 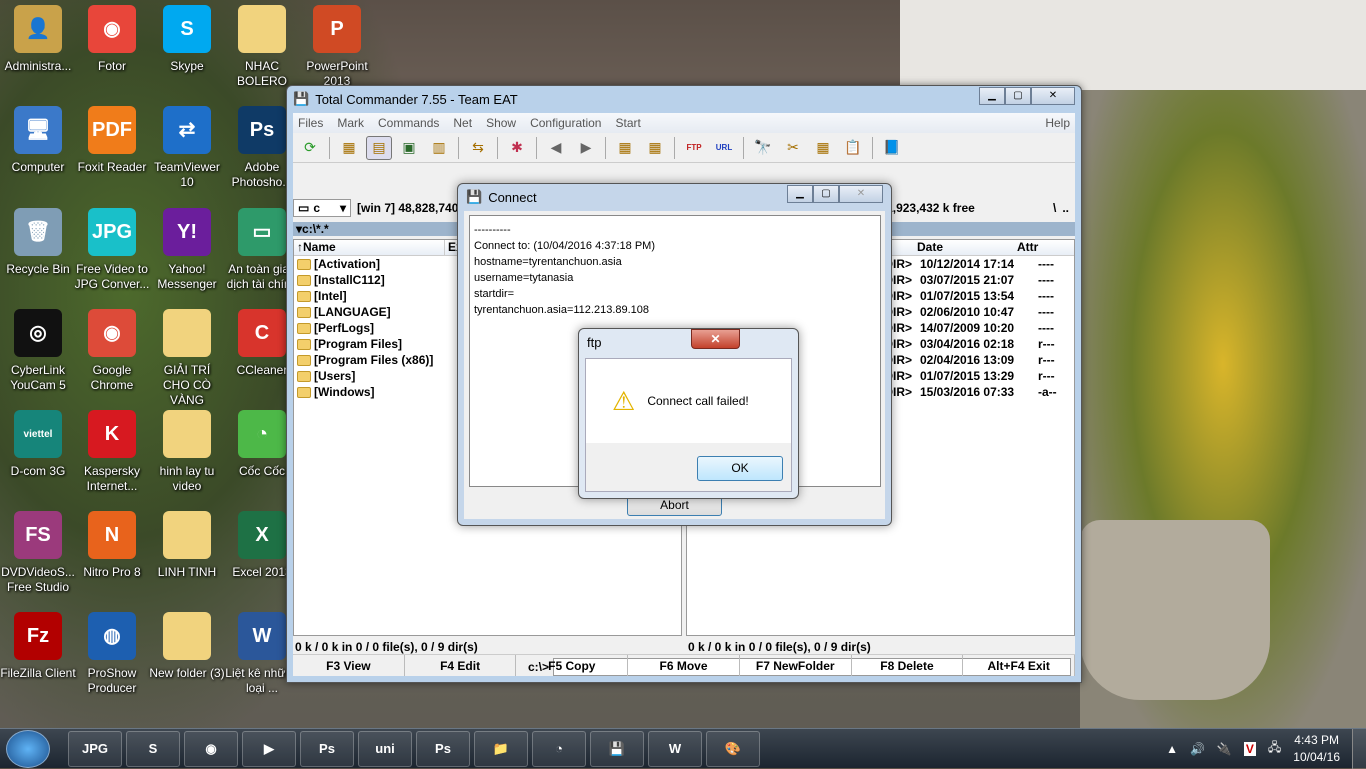 What do you see at coordinates (112, 39) in the screenshot?
I see `desktop-icon: ◉ Fotor` at bounding box center [112, 39].